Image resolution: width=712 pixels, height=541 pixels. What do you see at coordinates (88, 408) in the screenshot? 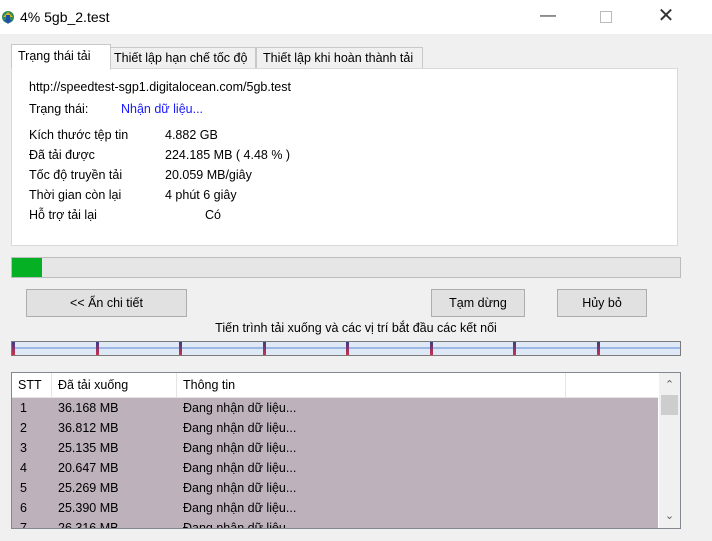
I see `row-downloaded: 36.168 MB` at bounding box center [88, 408].